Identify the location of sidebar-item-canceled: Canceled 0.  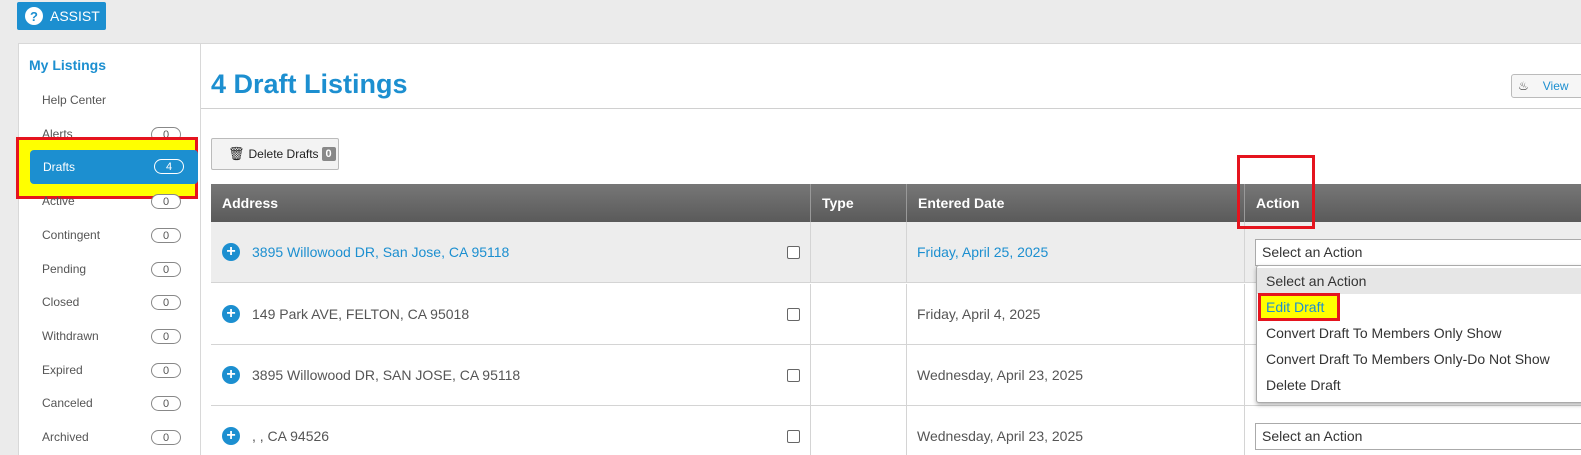
(112, 403).